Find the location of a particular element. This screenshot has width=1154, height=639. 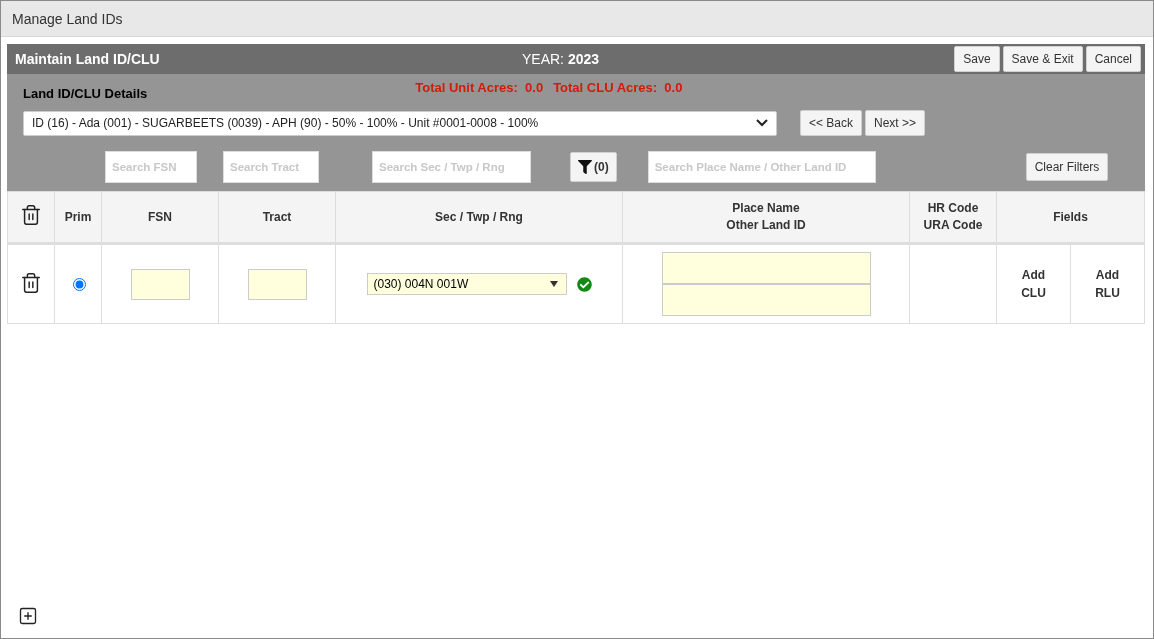

filter-button: (0) is located at coordinates (593, 167).